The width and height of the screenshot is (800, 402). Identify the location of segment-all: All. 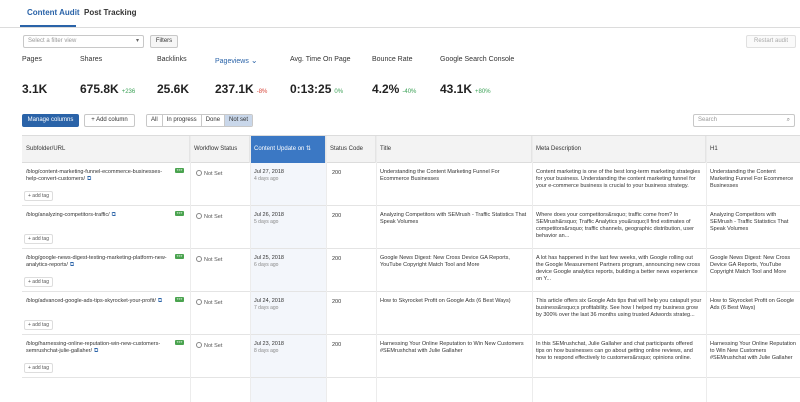
(155, 120).